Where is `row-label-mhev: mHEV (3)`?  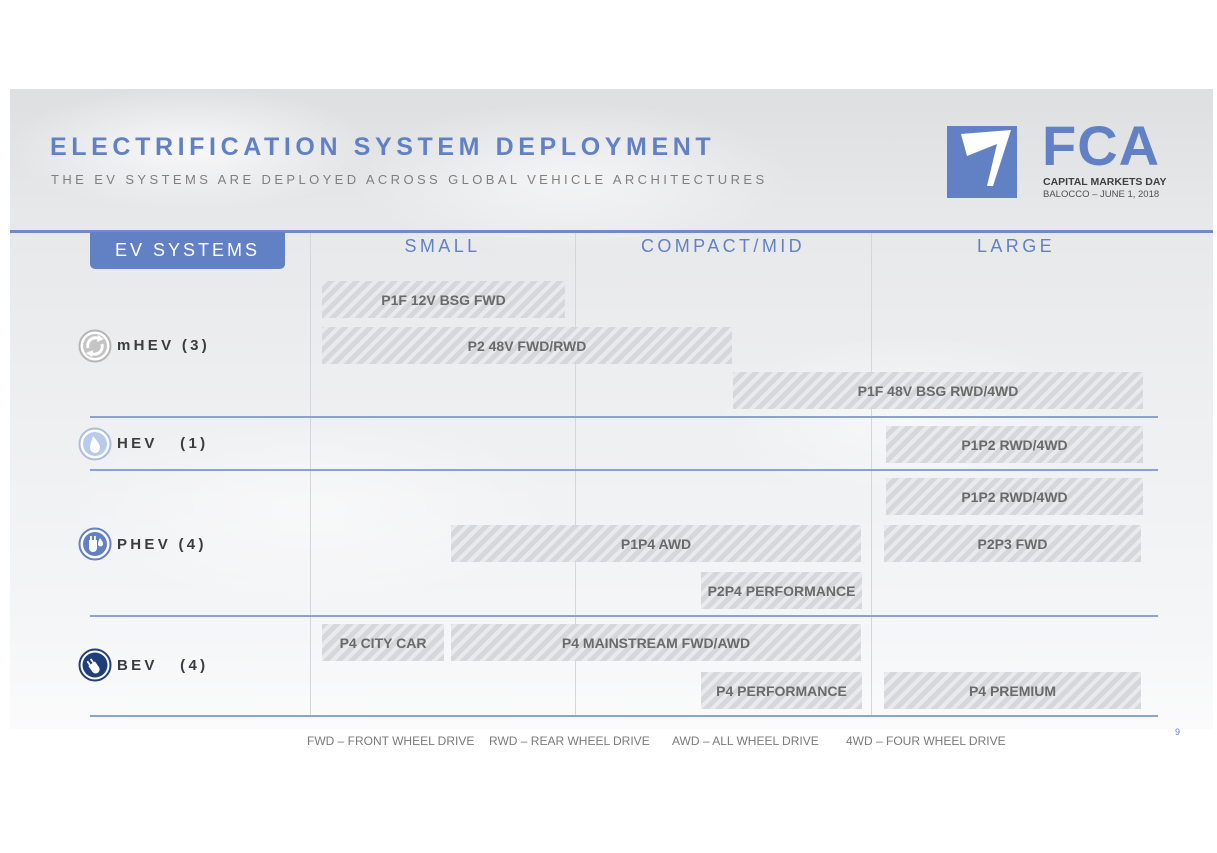
row-label-mhev: mHEV (3) is located at coordinates (164, 345).